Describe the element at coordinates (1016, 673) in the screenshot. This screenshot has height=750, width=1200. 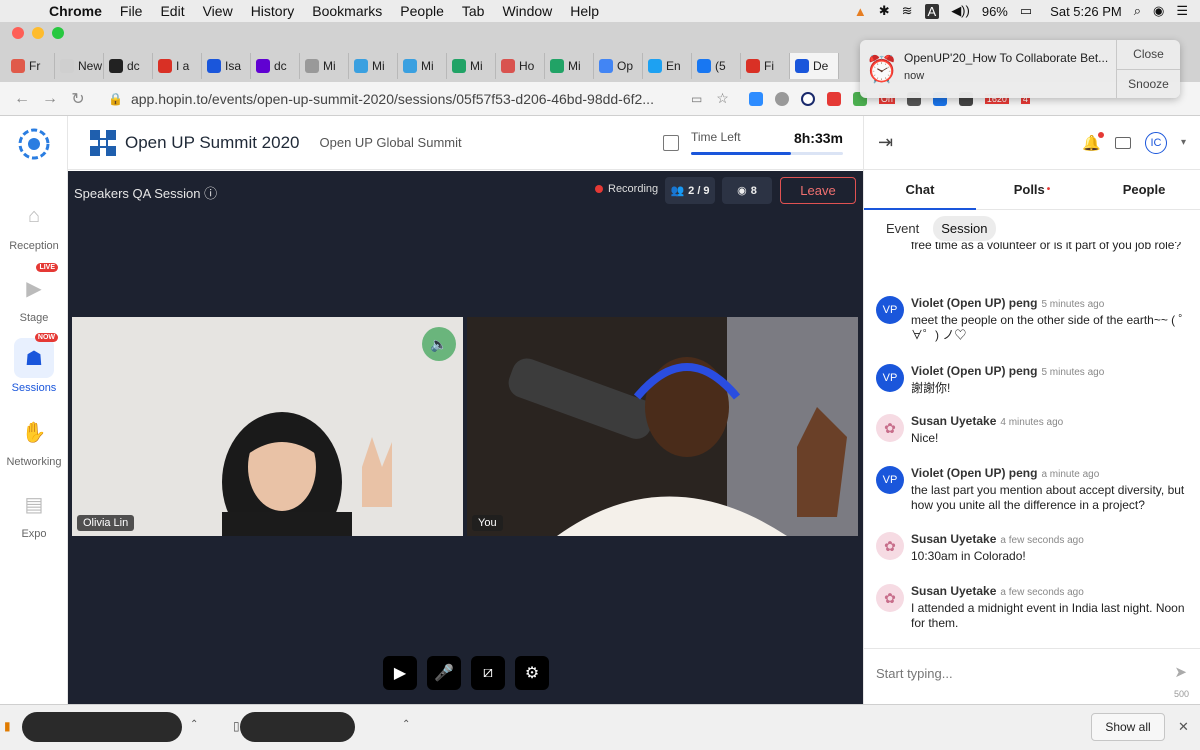
I see `chat-input` at that location.